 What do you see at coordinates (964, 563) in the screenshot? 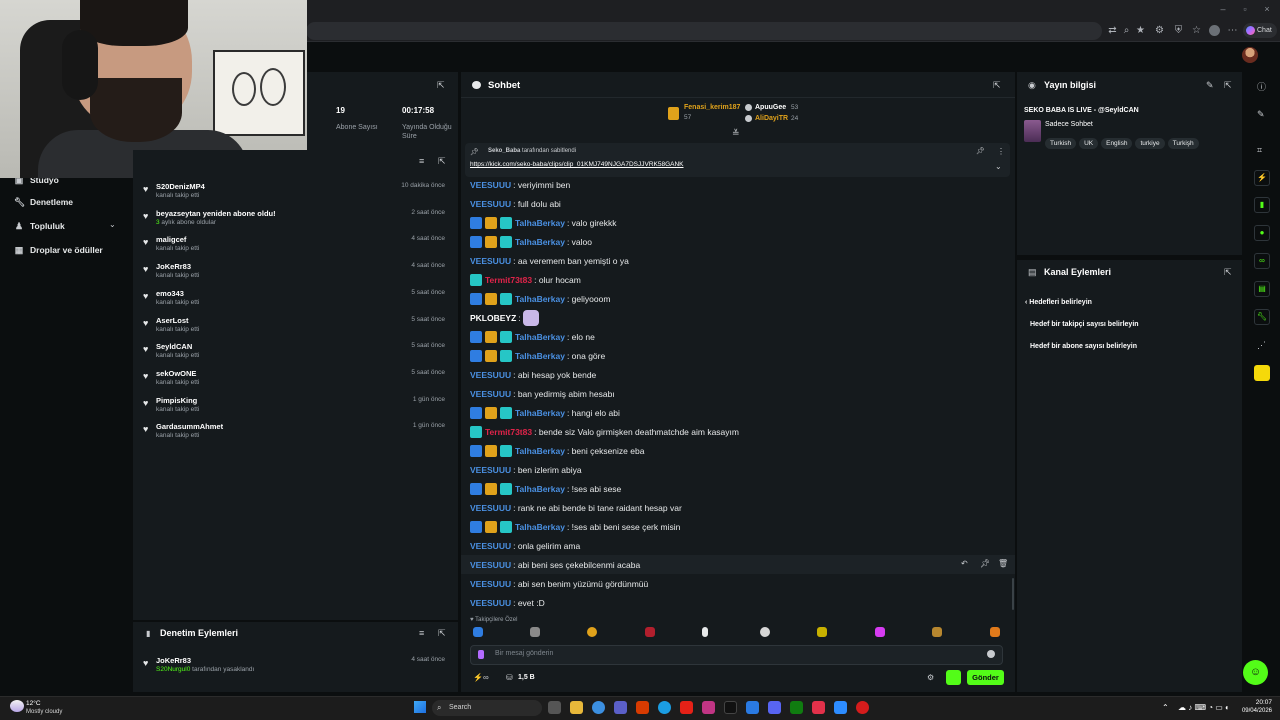
I see `reply-icon: ↶` at bounding box center [964, 563].